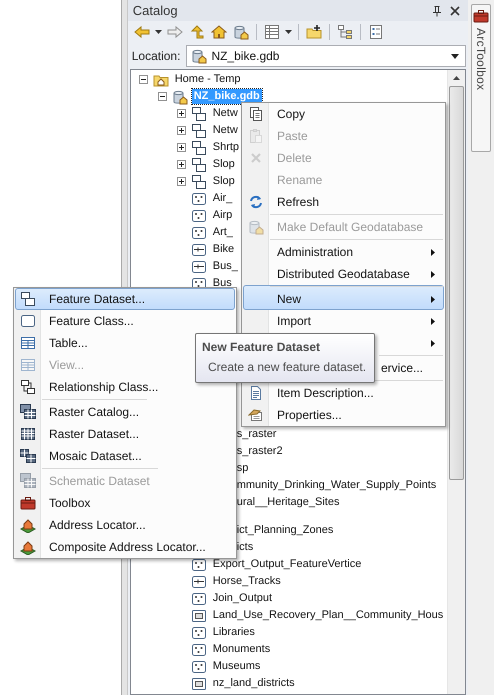 This screenshot has width=494, height=695. What do you see at coordinates (155, 10) in the screenshot?
I see `panel-title: Catalog` at bounding box center [155, 10].